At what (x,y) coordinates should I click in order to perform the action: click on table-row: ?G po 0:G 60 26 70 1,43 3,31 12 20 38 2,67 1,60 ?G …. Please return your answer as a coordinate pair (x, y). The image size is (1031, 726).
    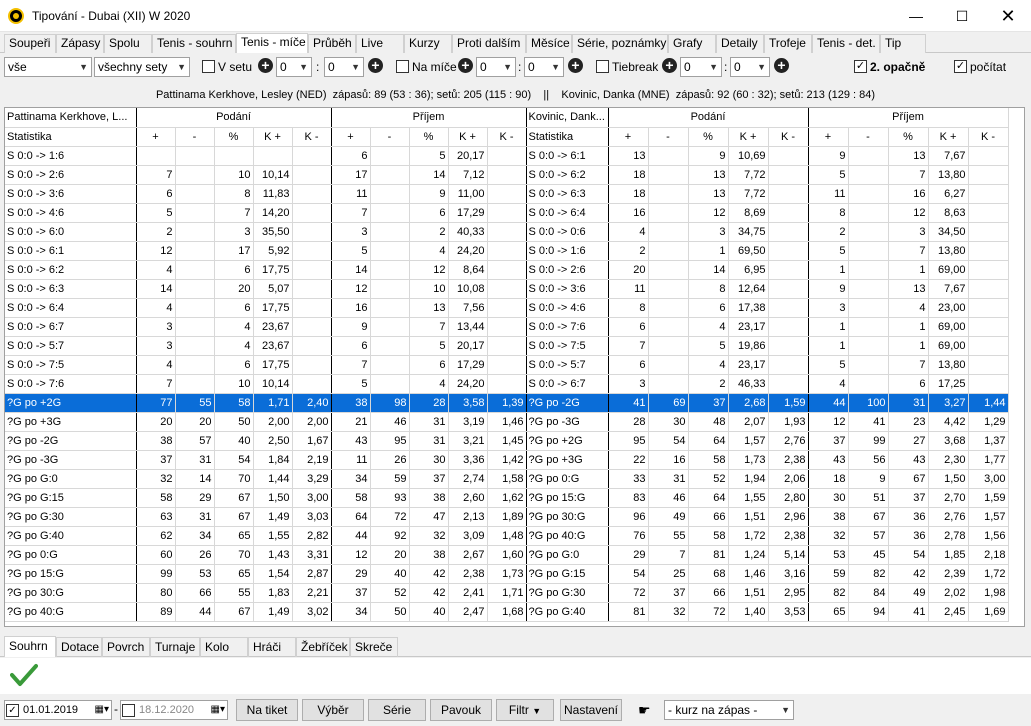
    Looking at the image, I should click on (507, 555).